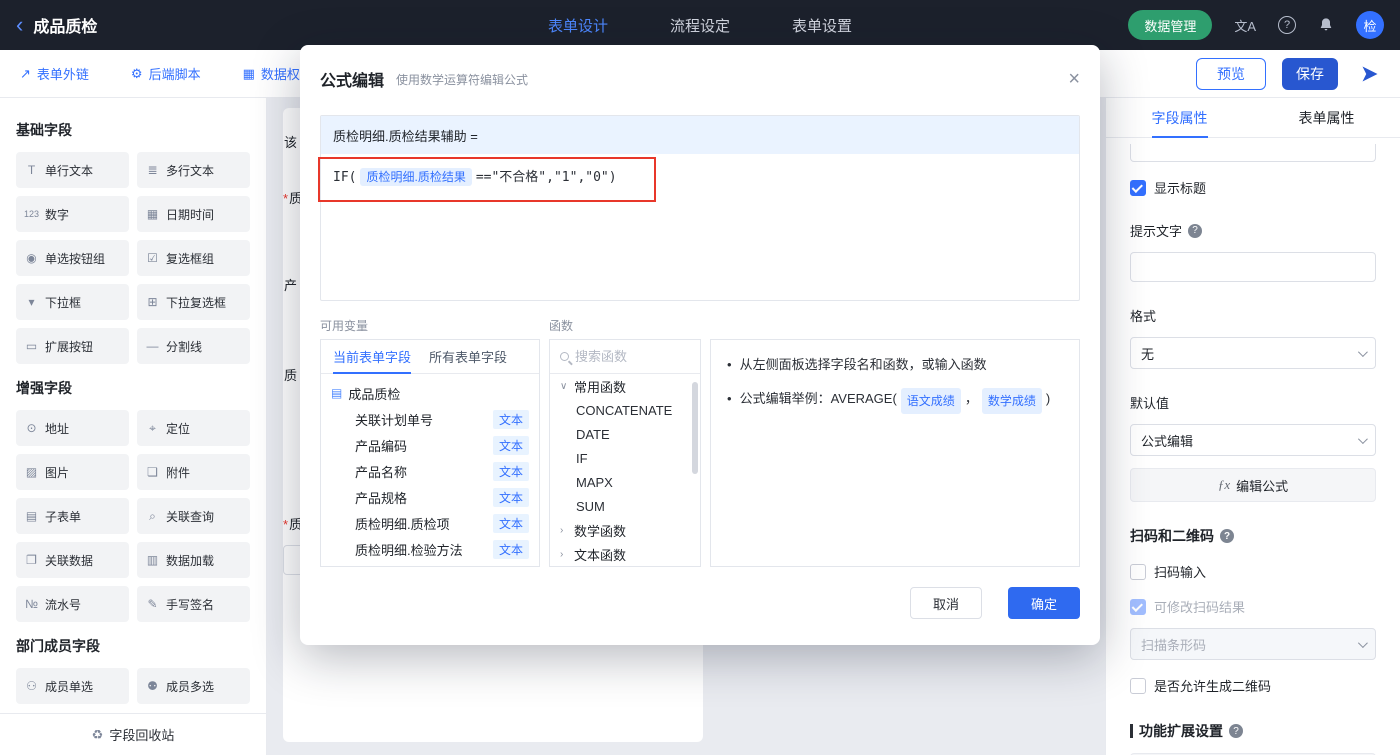 This screenshot has height=755, width=1400. What do you see at coordinates (1326, 25) in the screenshot?
I see `notification-bell-icon` at bounding box center [1326, 25].